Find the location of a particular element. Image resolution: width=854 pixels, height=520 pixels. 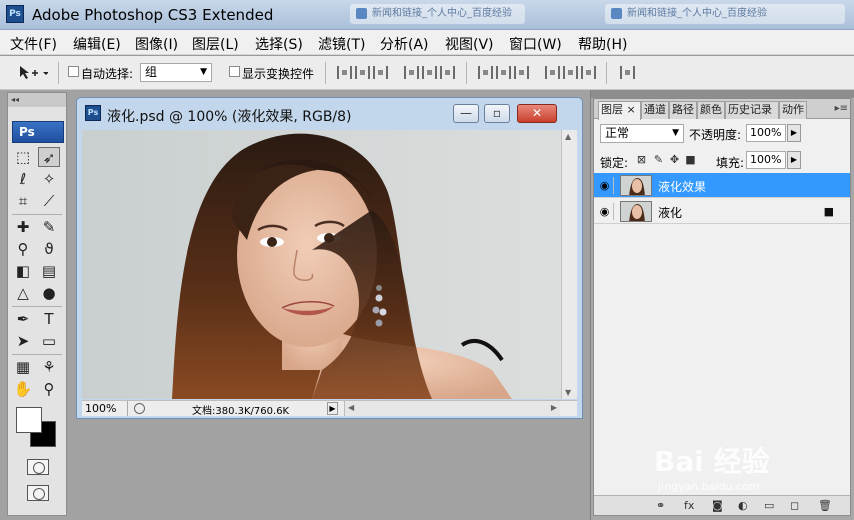

menu-select: 选择(S) is located at coordinates (279, 44).